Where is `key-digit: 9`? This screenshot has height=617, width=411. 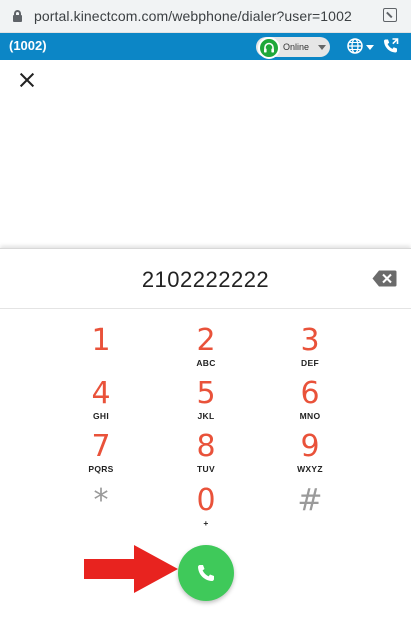
key-digit: 9 is located at coordinates (310, 446).